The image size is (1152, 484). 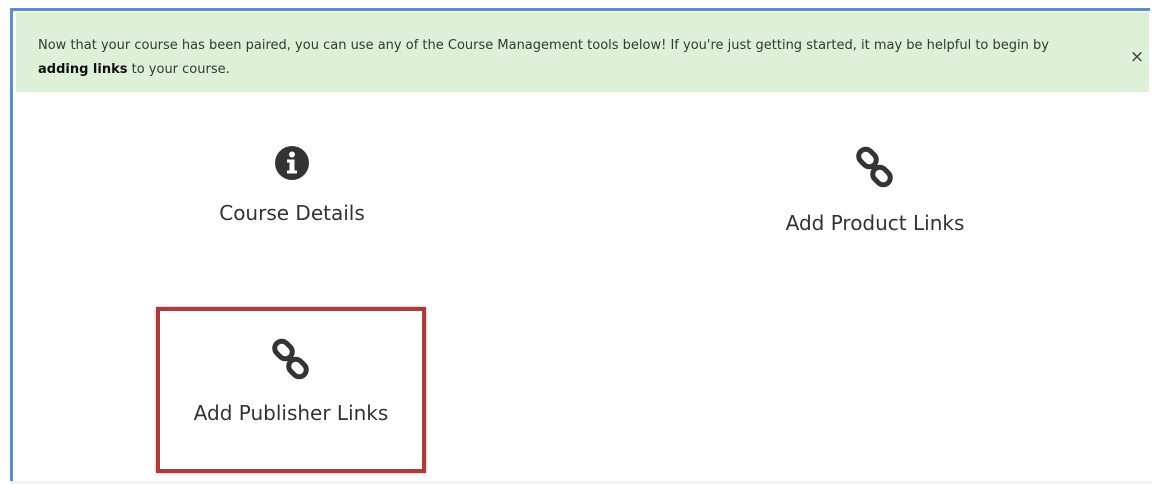 What do you see at coordinates (178, 69) in the screenshot?
I see `alert-text-end: to your course.` at bounding box center [178, 69].